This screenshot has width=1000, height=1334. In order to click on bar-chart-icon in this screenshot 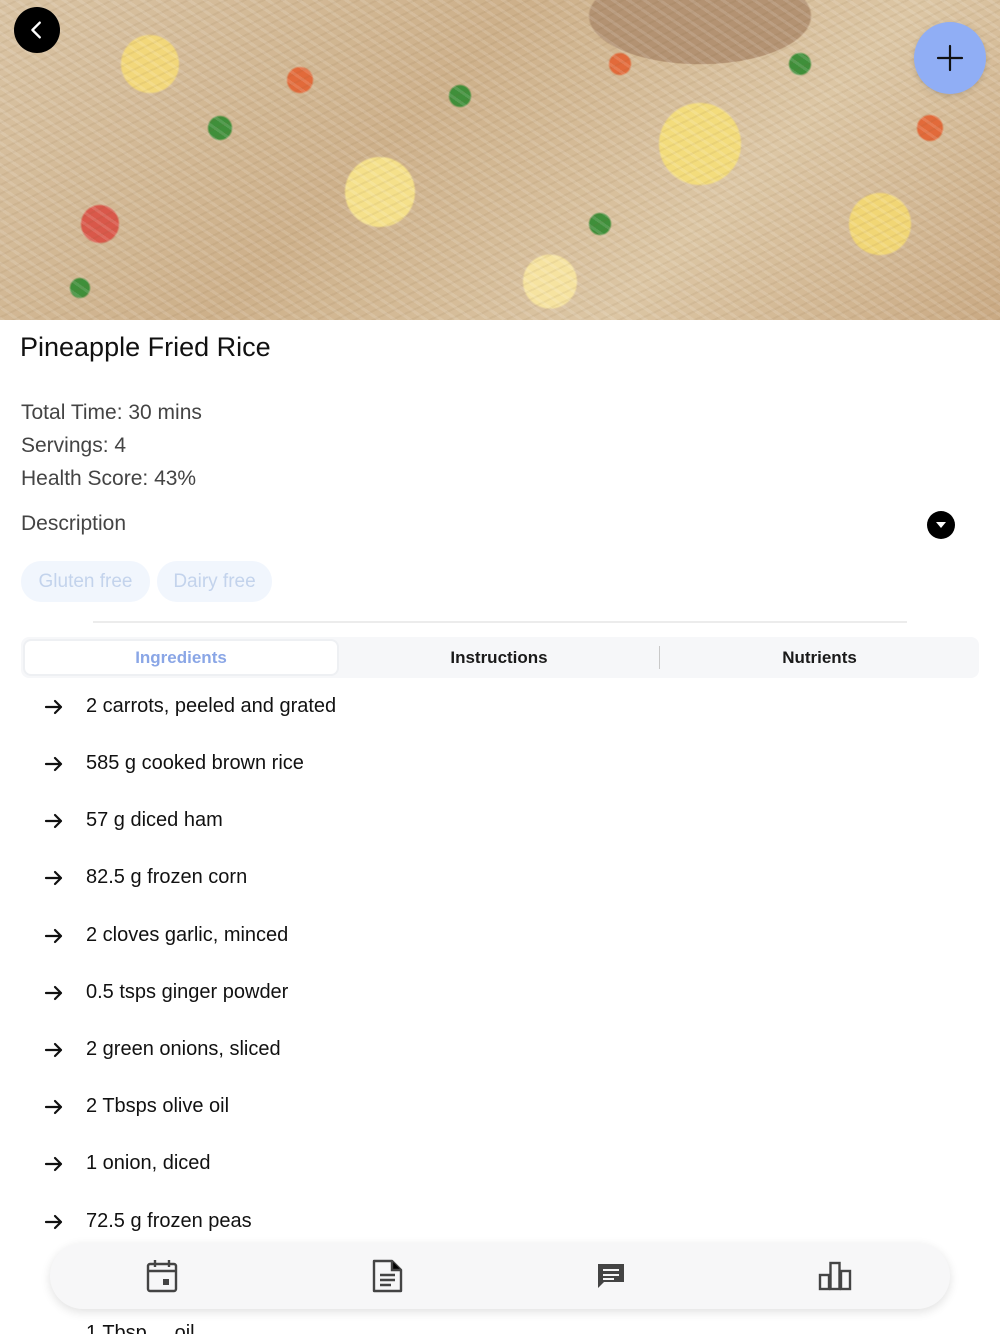, I will do `click(835, 1276)`.